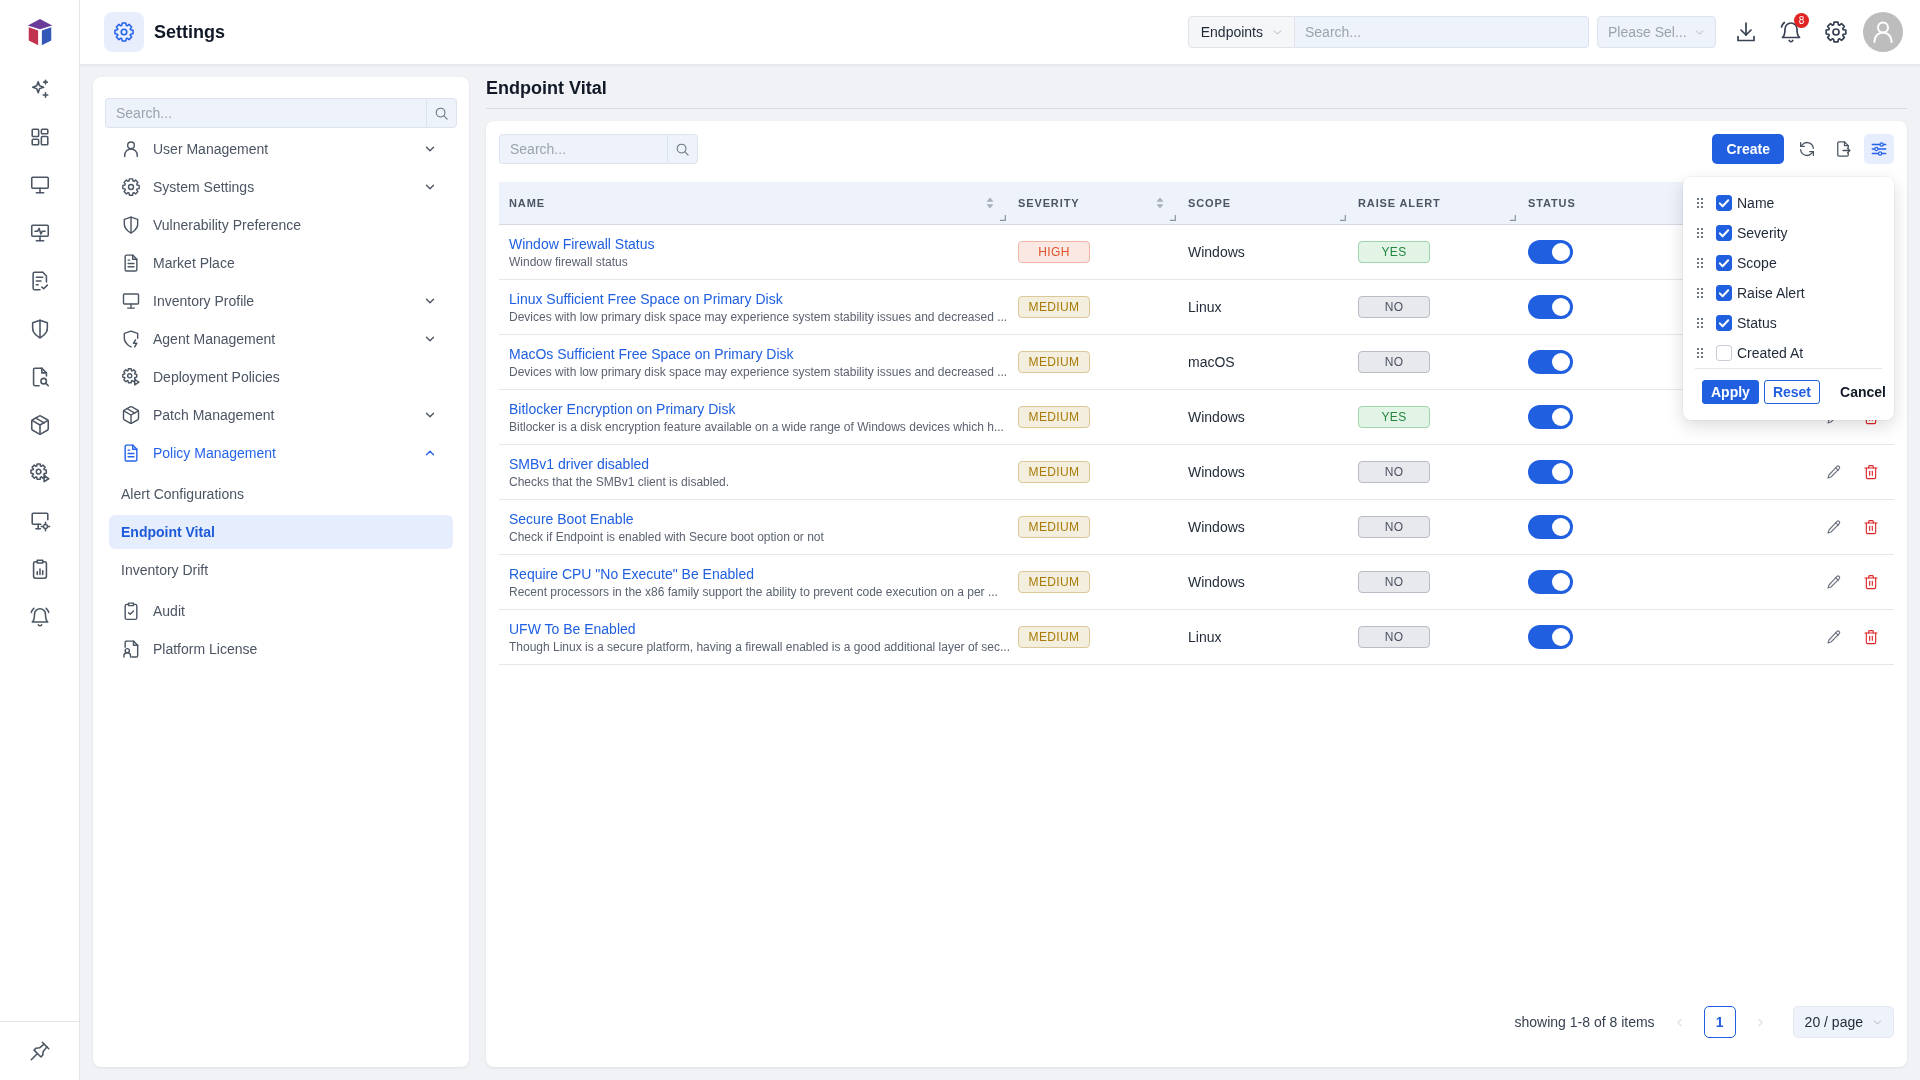 The image size is (1920, 1080). Describe the element at coordinates (1807, 149) in the screenshot. I see `refresh-icon` at that location.